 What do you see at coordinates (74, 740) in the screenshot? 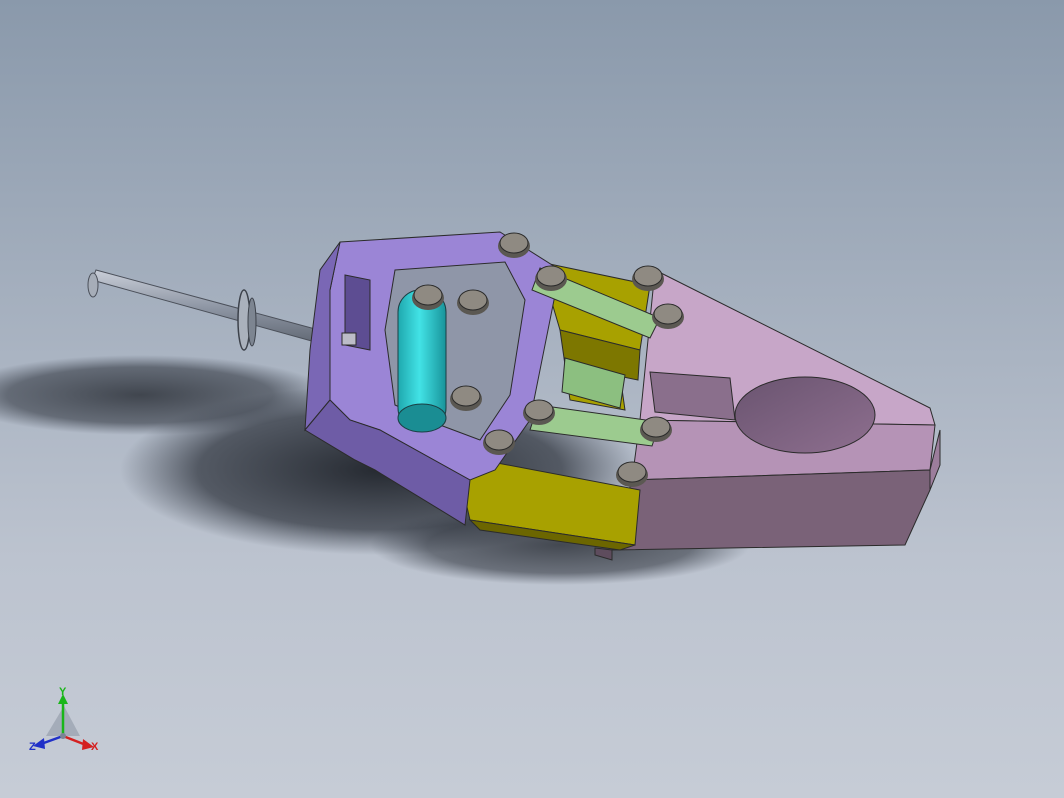
I see `x-axis-line` at bounding box center [74, 740].